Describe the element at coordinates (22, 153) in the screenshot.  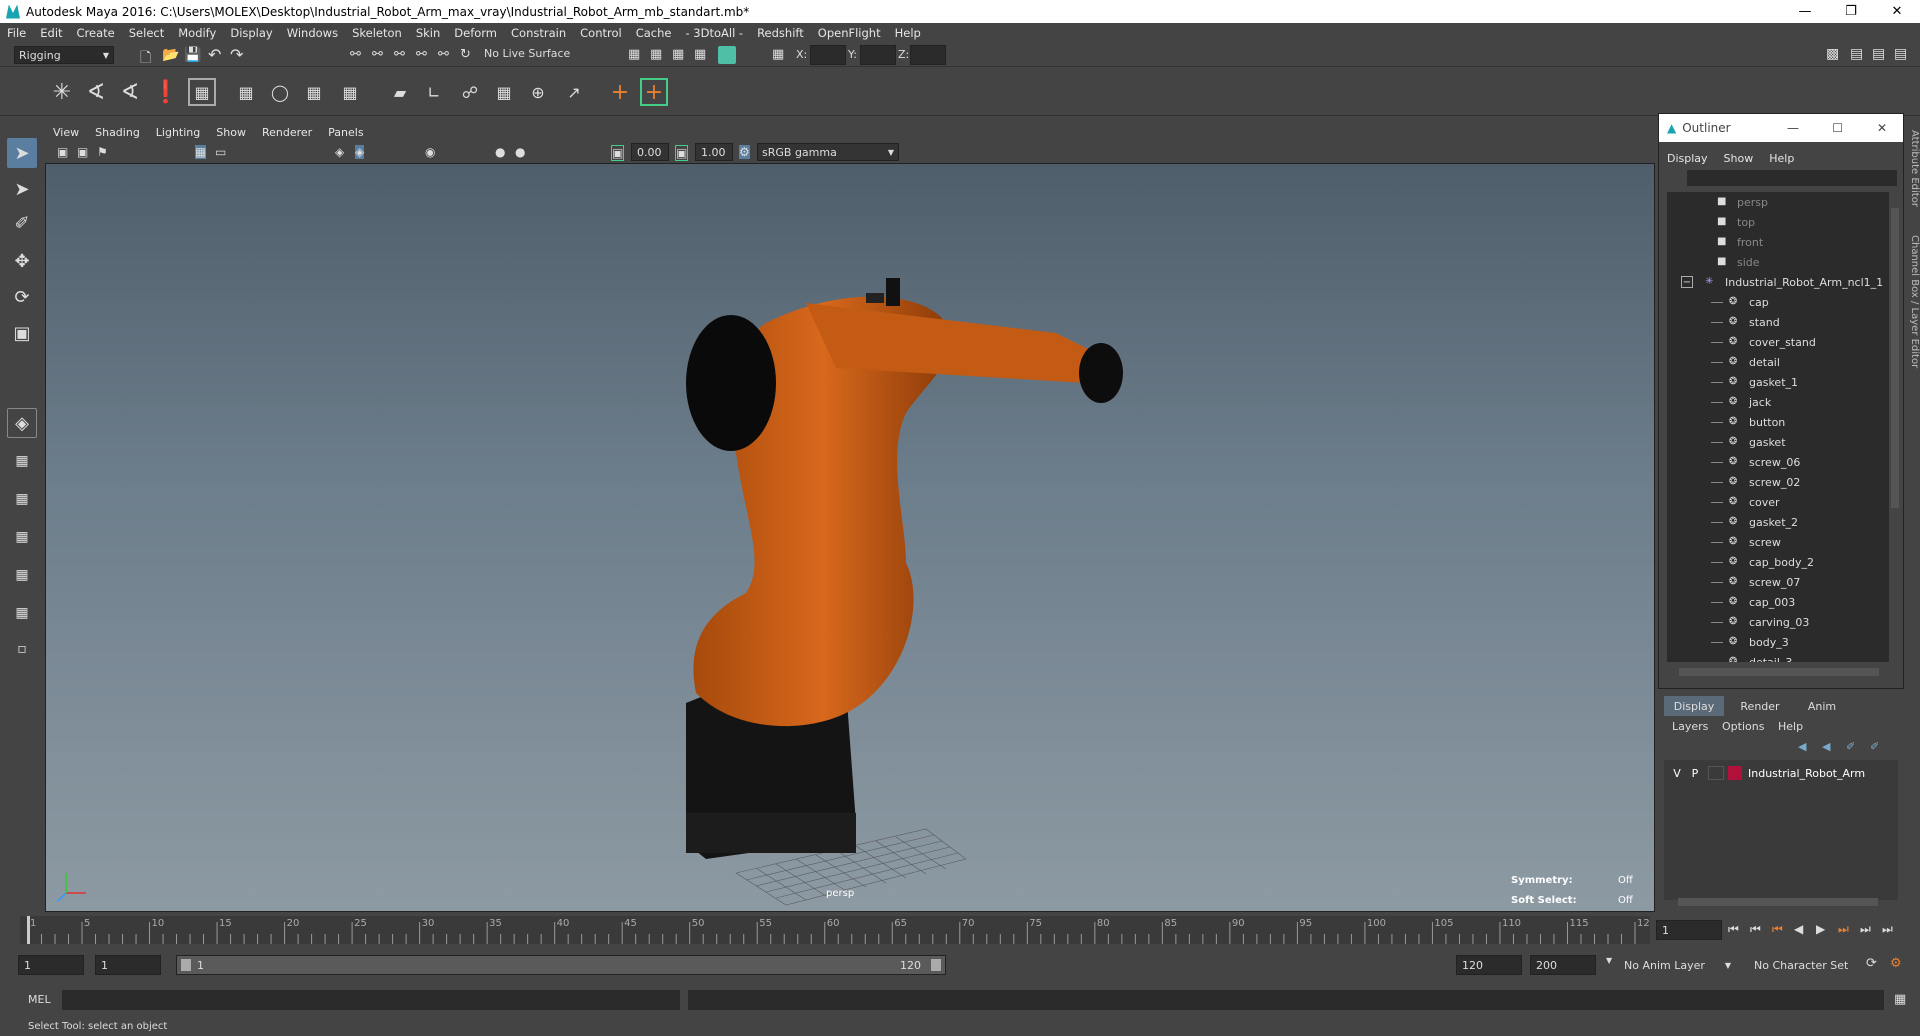
I see `select-tool-icon: ➤` at that location.